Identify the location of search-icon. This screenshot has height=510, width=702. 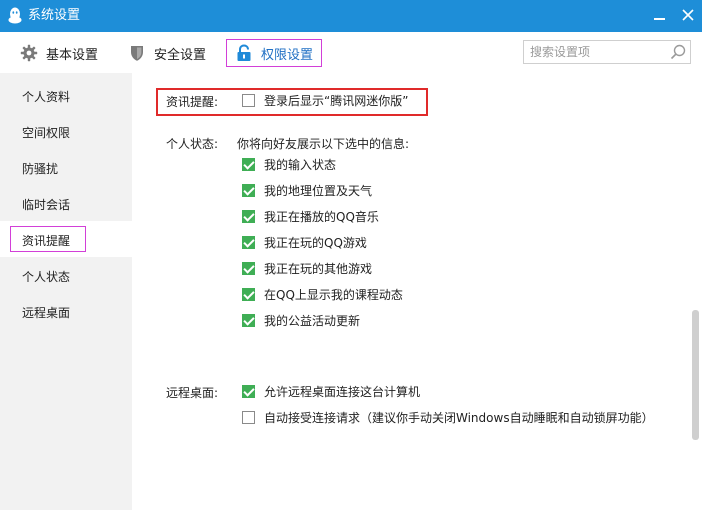
(678, 52).